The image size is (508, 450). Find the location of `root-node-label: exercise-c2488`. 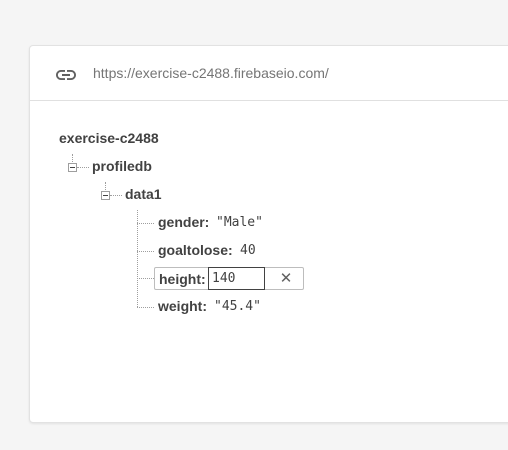

root-node-label: exercise-c2488 is located at coordinates (109, 138).